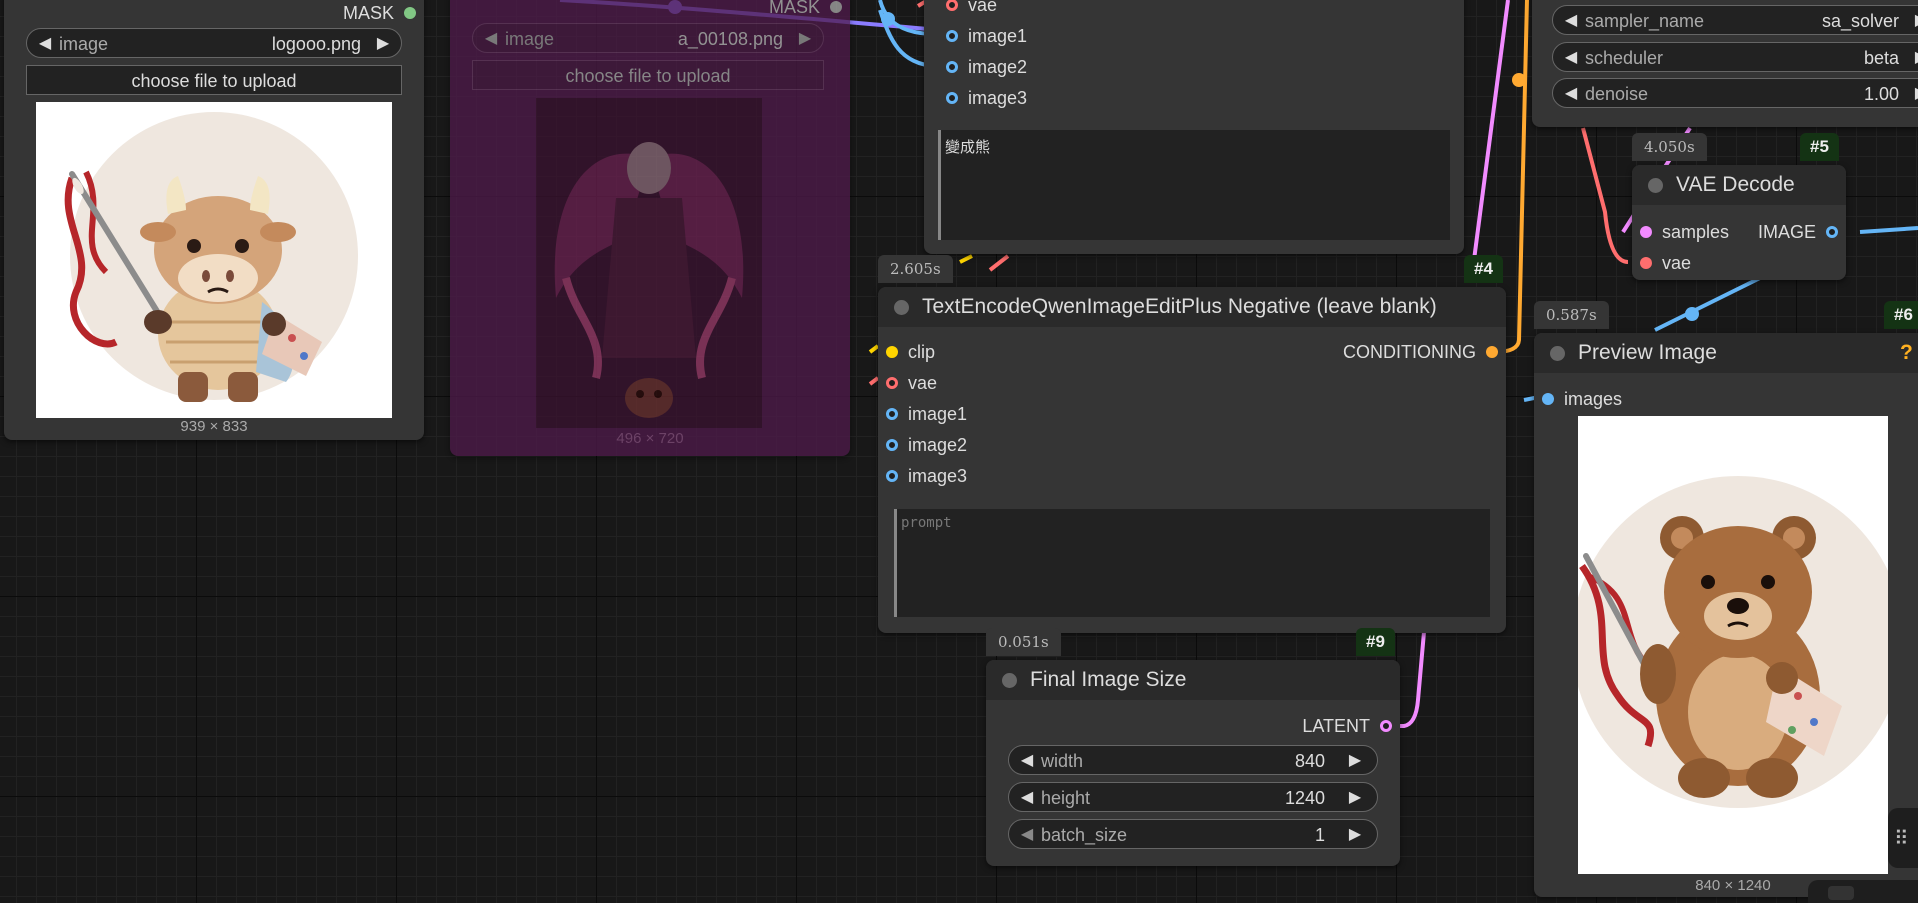 This screenshot has height=903, width=1918. I want to click on node-title: VAE Decode, so click(1739, 185).